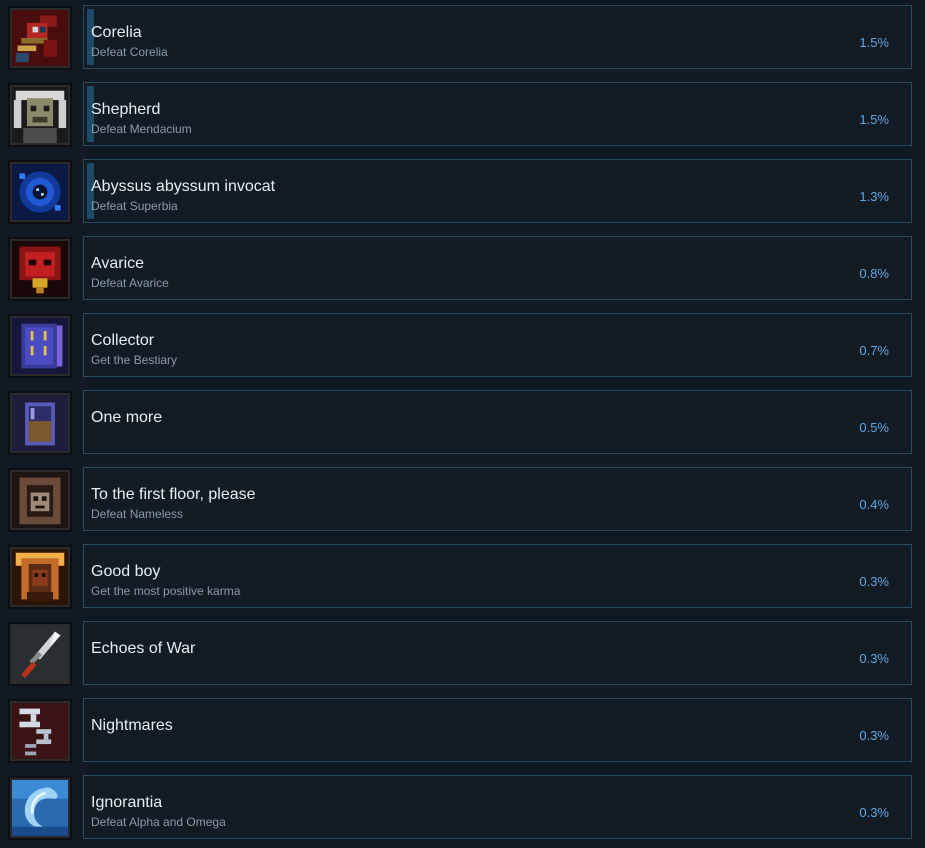 The image size is (925, 848). Describe the element at coordinates (134, 206) in the screenshot. I see `achievement-description: Defeat Superbia` at that location.